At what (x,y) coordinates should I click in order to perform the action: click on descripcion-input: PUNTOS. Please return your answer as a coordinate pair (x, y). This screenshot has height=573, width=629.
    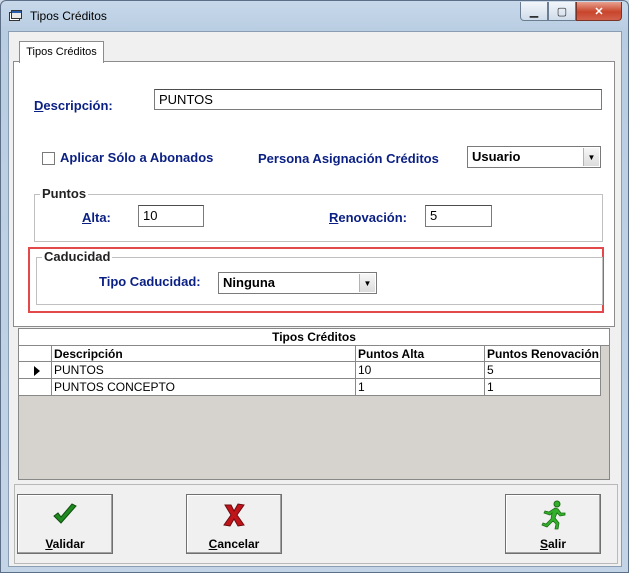
    Looking at the image, I should click on (378, 99).